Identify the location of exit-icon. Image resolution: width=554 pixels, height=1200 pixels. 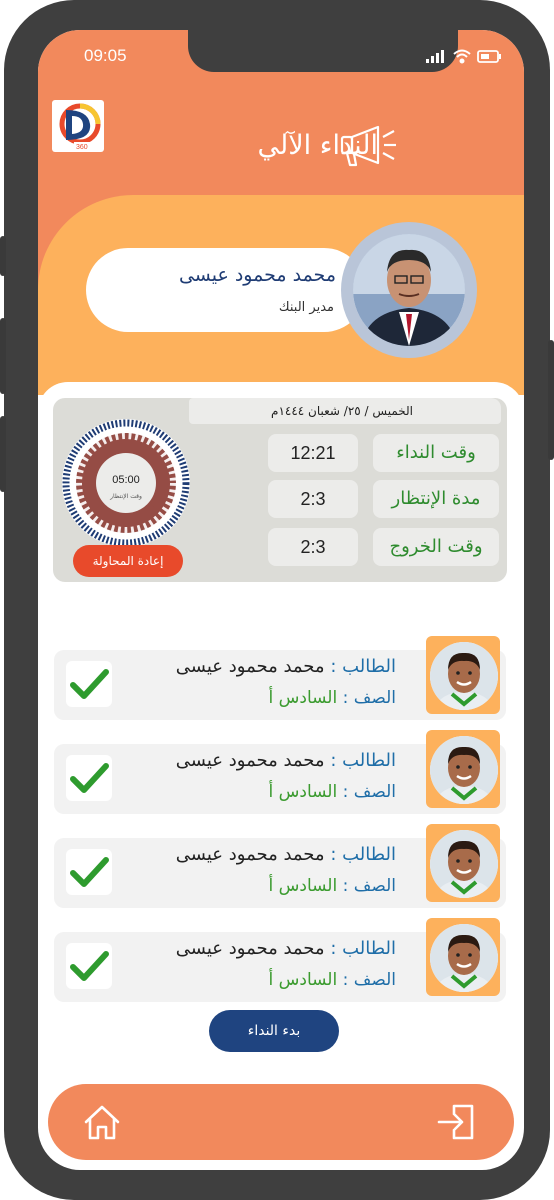
(456, 1122).